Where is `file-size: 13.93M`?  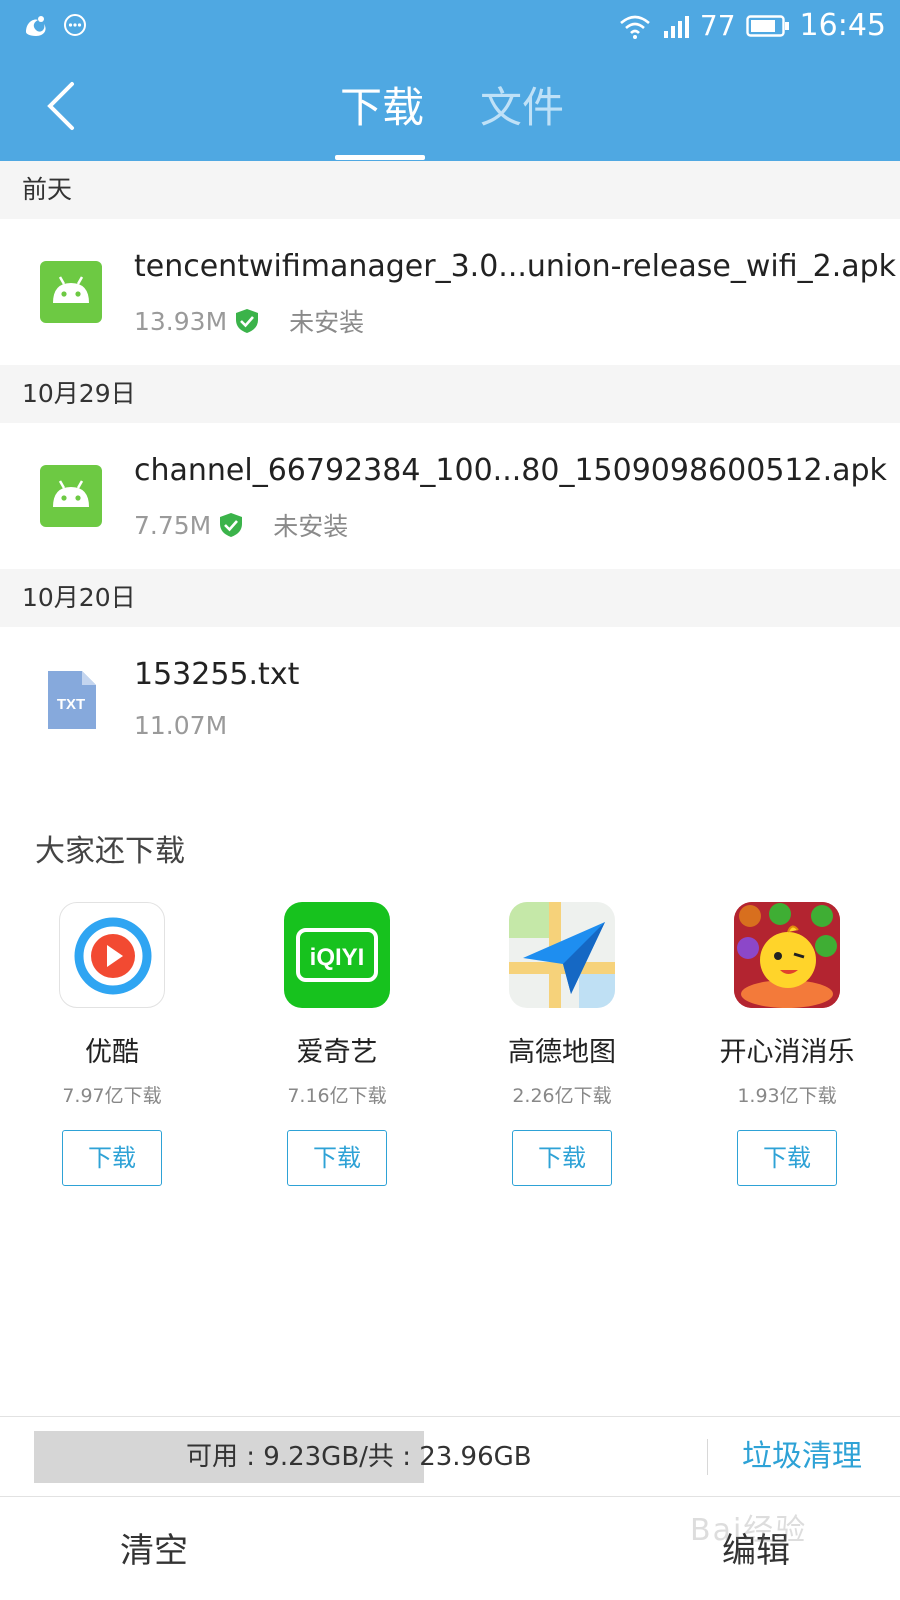
file-size: 13.93M is located at coordinates (181, 321).